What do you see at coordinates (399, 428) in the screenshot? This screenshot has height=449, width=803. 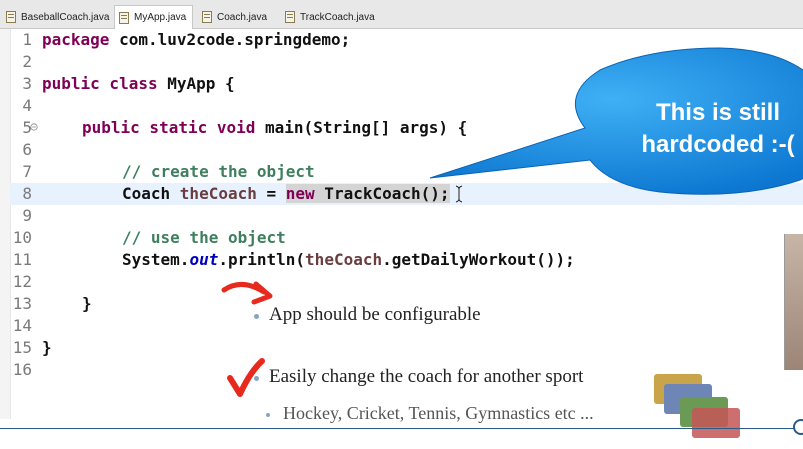 I see `progress-track` at bounding box center [399, 428].